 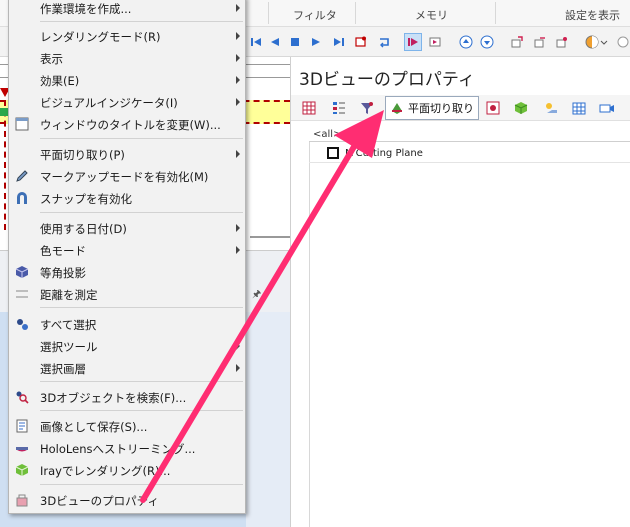 I want to click on tab-cutting-plane: 平面切り取り, so click(x=432, y=108).